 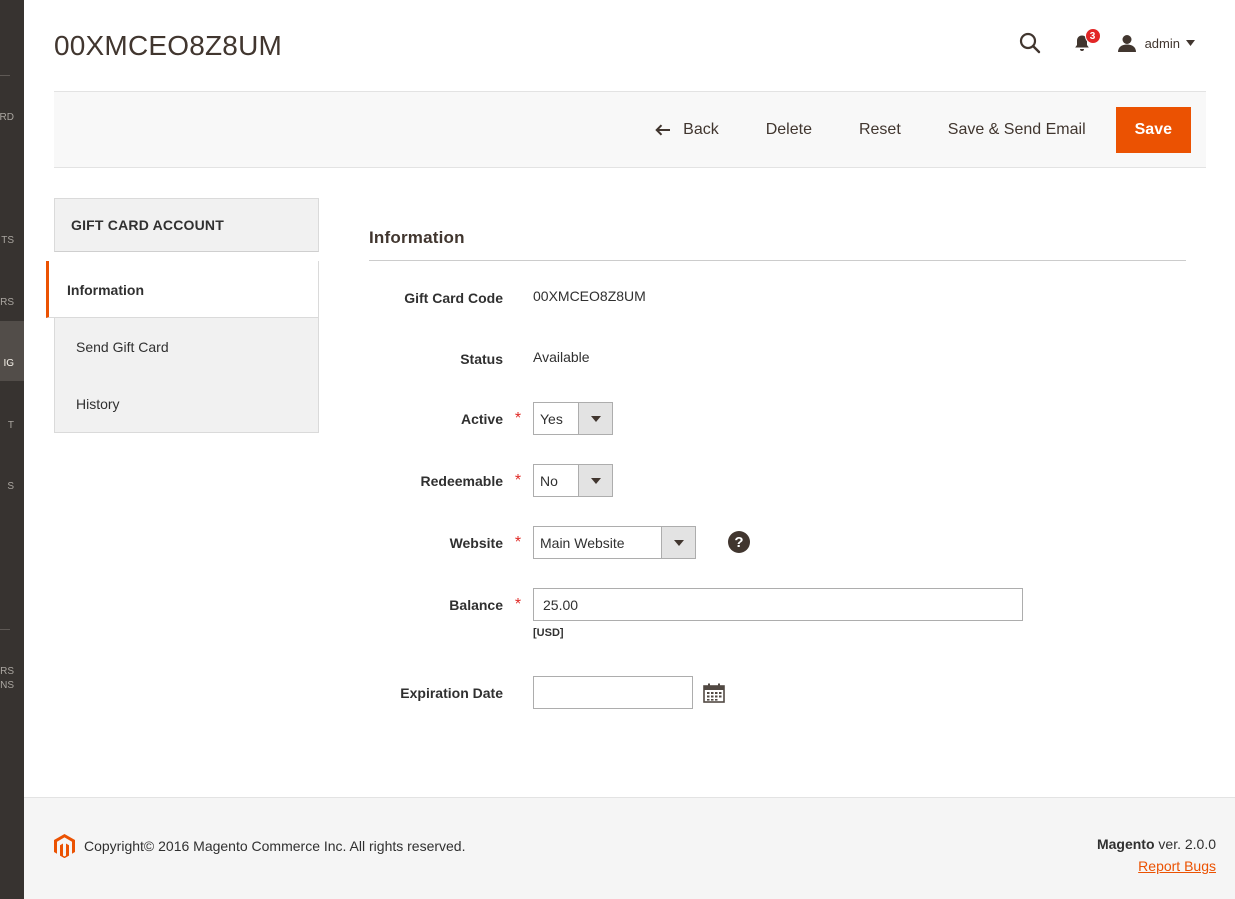 I want to click on nav-item-extensions: IONS, so click(x=12, y=686).